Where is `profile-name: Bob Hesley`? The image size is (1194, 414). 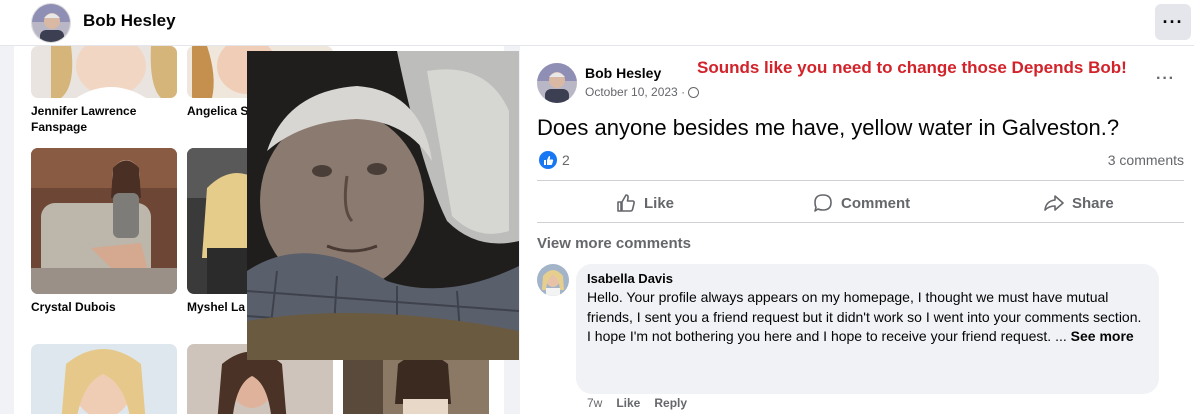 profile-name: Bob Hesley is located at coordinates (129, 21).